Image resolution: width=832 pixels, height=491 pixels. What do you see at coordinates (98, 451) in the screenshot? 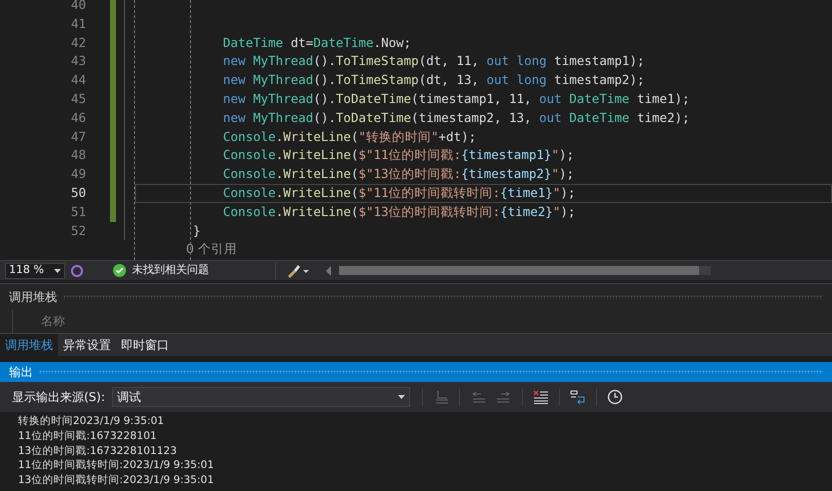
I see `output-line: 13位的时间戳:1673228101123` at bounding box center [98, 451].